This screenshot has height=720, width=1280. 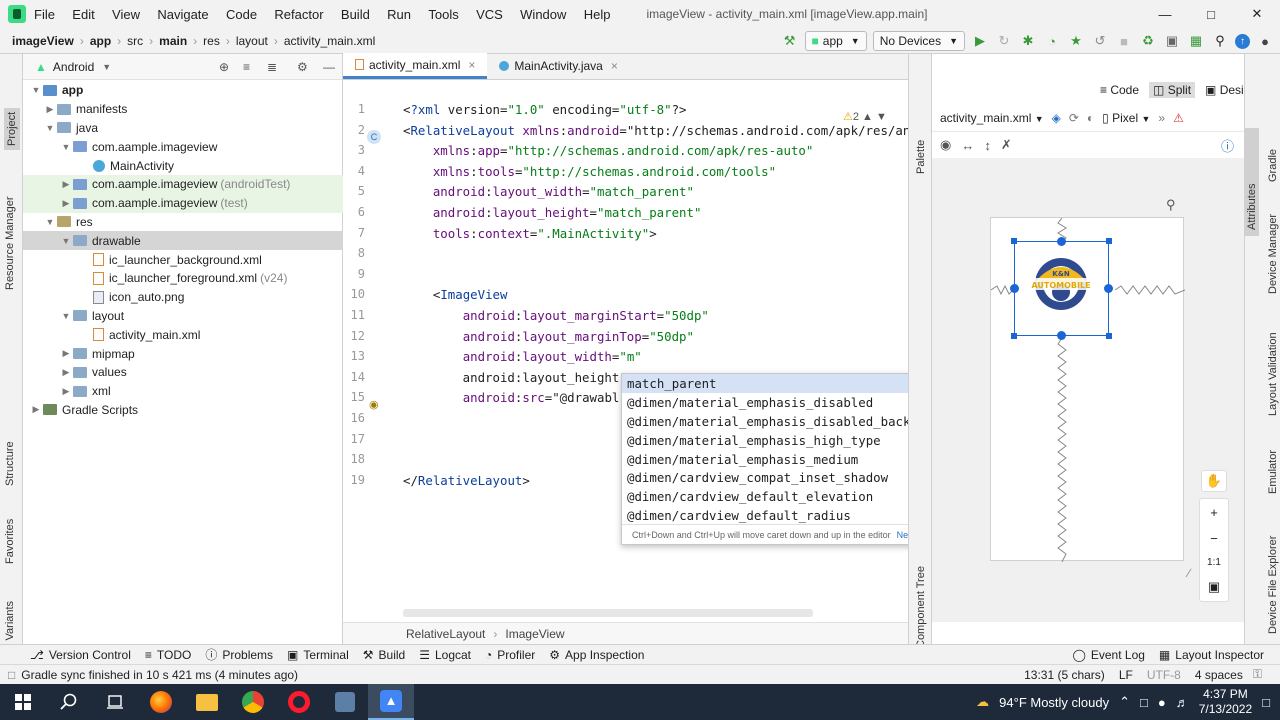 I want to click on help-icon: ⓘ, so click(x=1227, y=145).